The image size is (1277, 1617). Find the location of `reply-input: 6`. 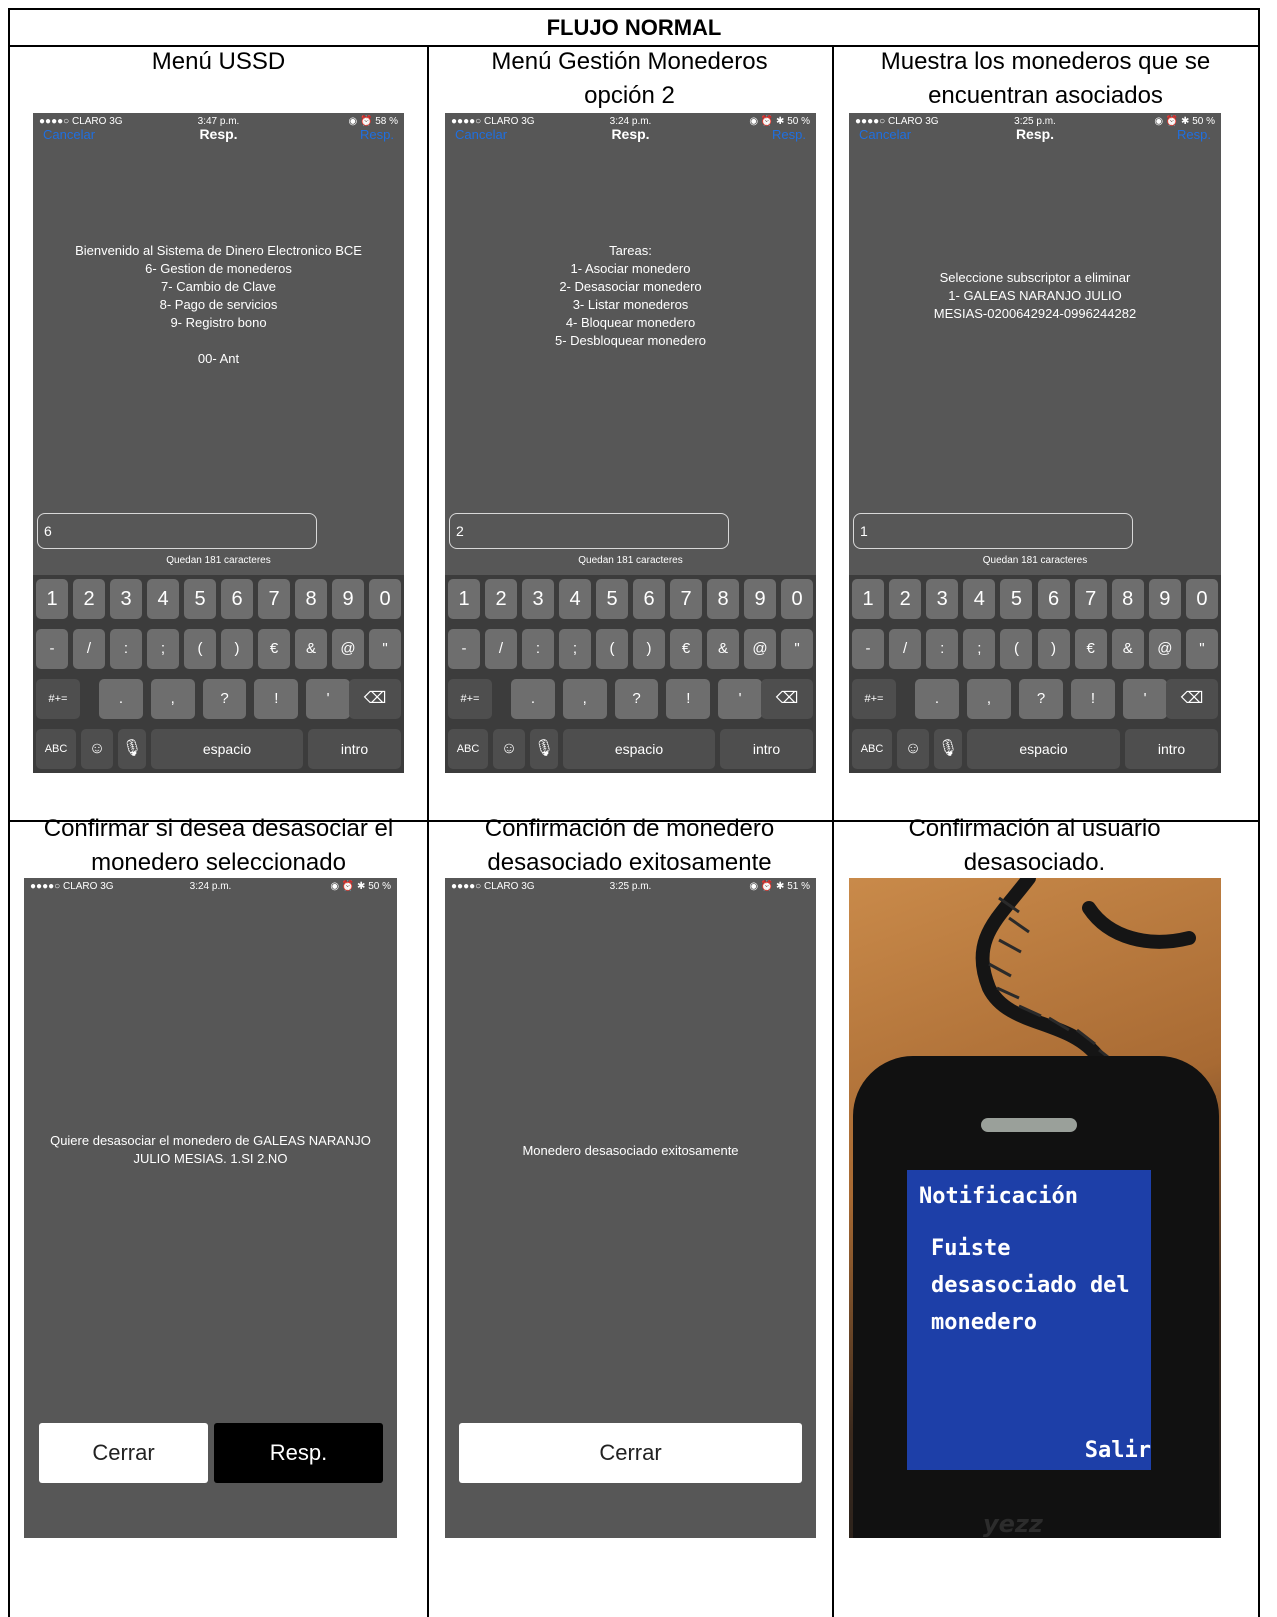

reply-input: 6 is located at coordinates (177, 531).